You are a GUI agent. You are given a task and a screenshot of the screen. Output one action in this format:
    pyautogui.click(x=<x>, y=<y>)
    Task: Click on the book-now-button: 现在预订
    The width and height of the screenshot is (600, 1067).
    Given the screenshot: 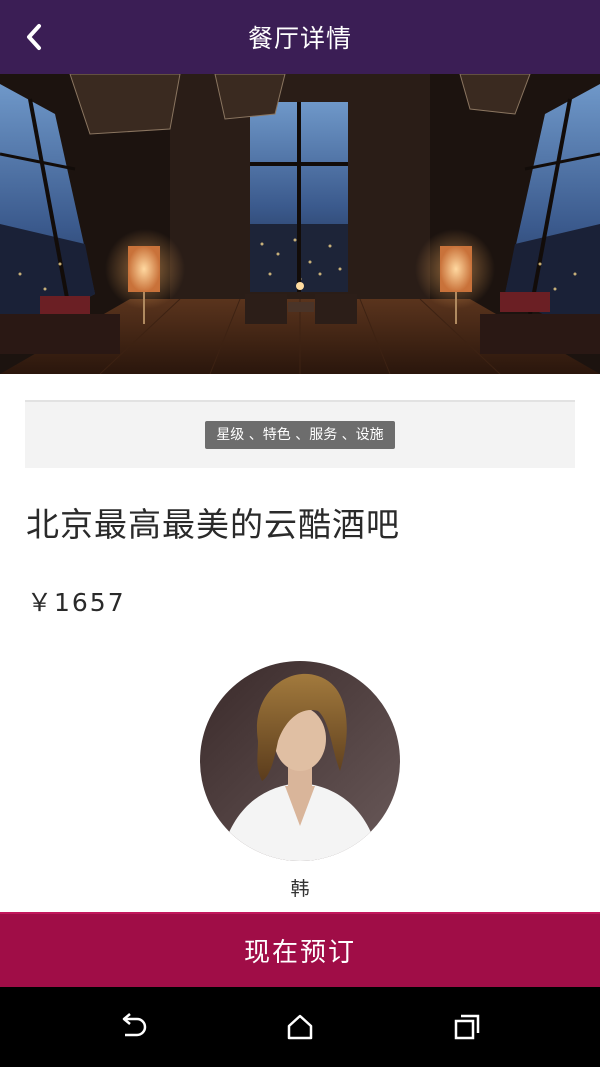 What is the action you would take?
    pyautogui.click(x=300, y=949)
    